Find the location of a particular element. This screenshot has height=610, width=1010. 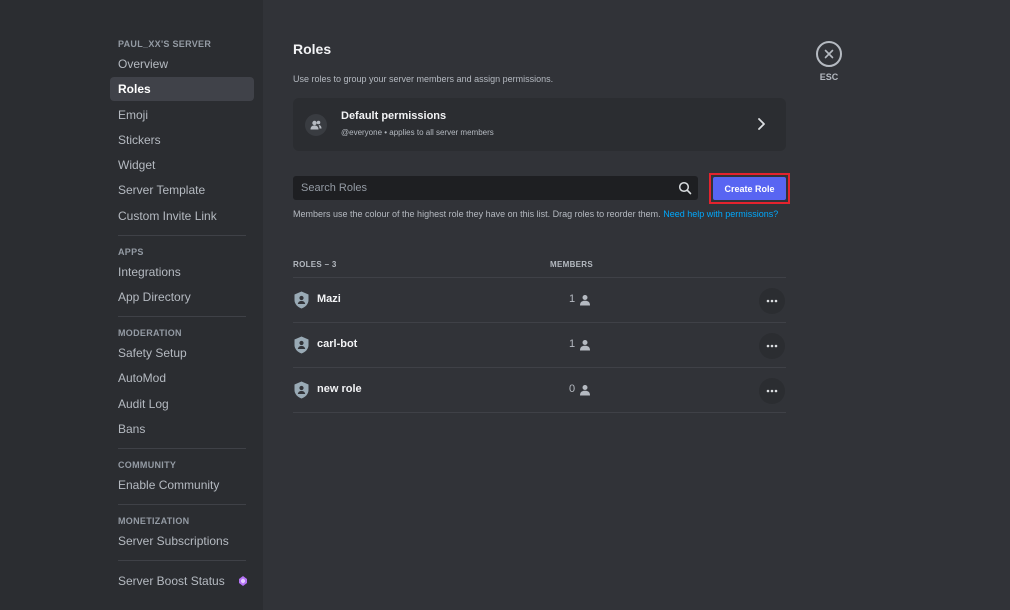

sidebar-item-widget: Widget is located at coordinates (182, 165).